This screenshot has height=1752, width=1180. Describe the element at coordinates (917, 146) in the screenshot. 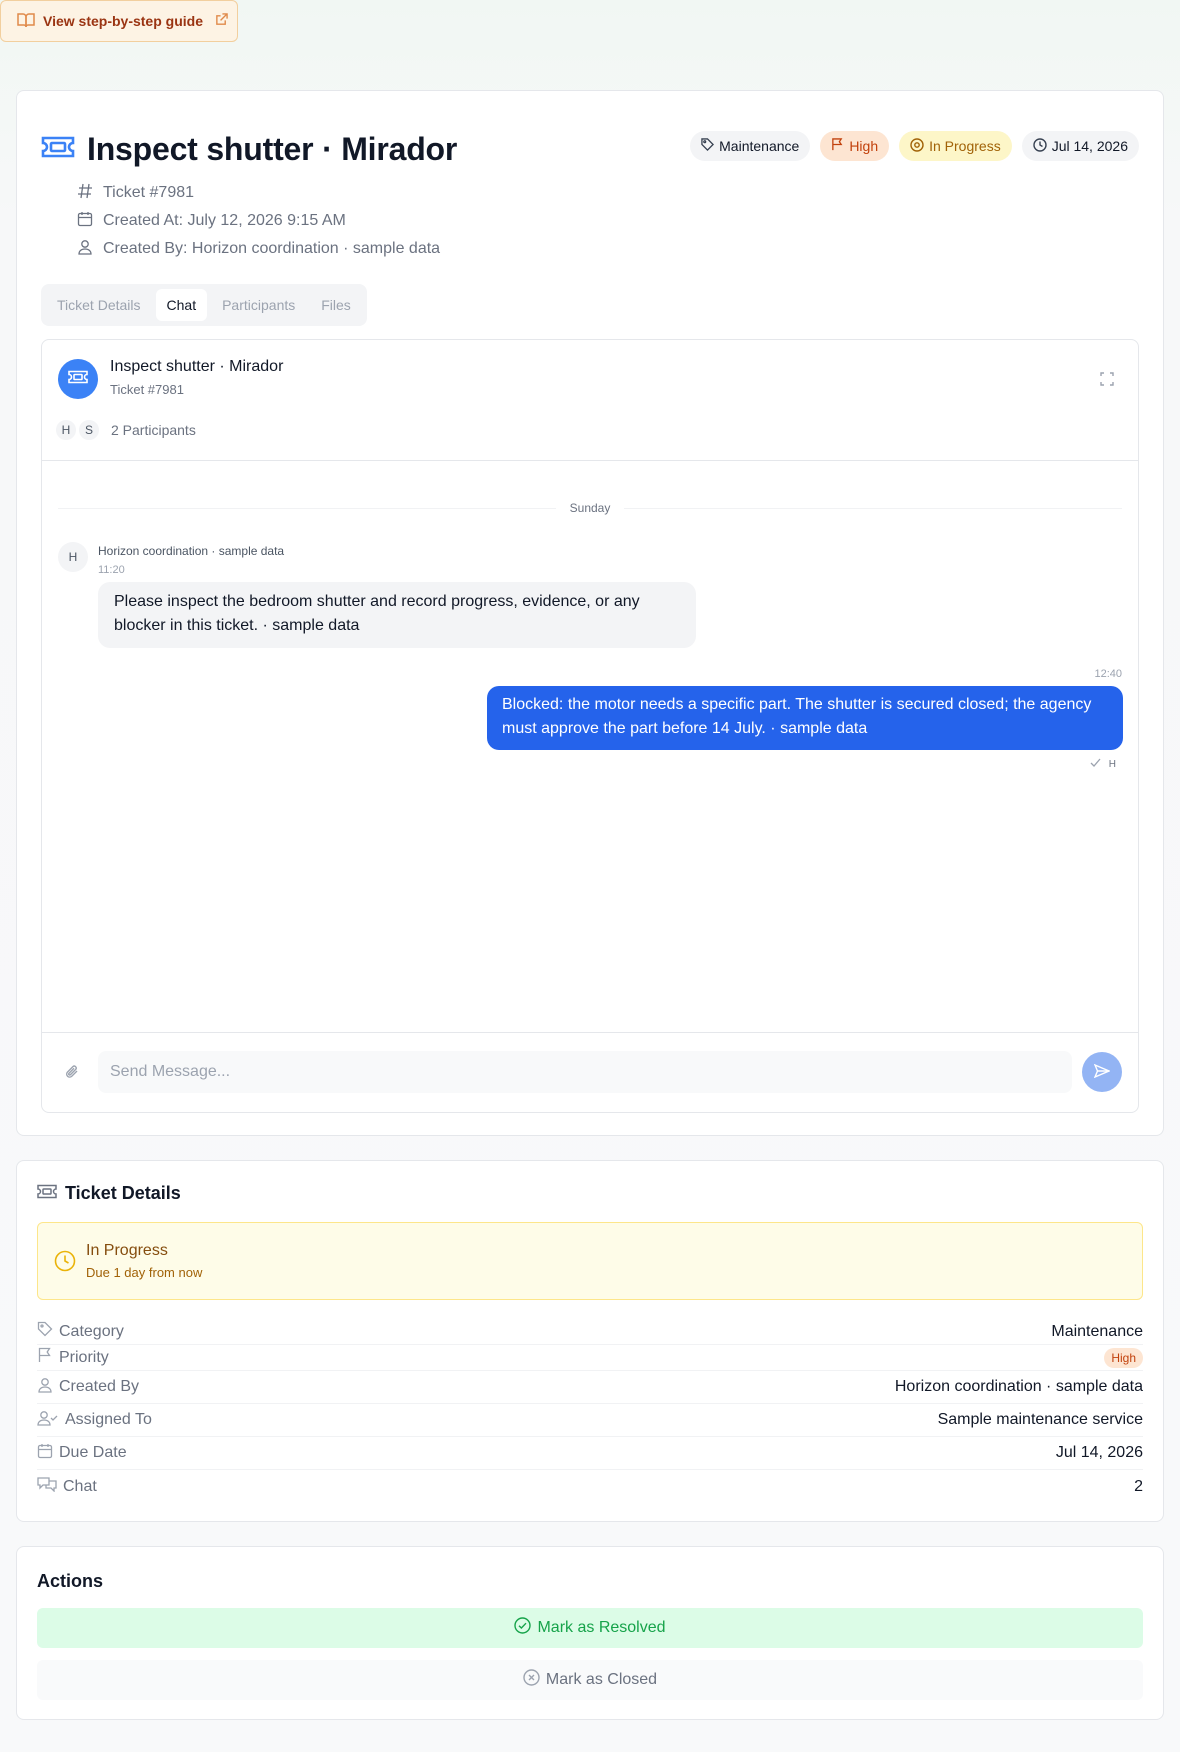

I see `target-icon` at that location.